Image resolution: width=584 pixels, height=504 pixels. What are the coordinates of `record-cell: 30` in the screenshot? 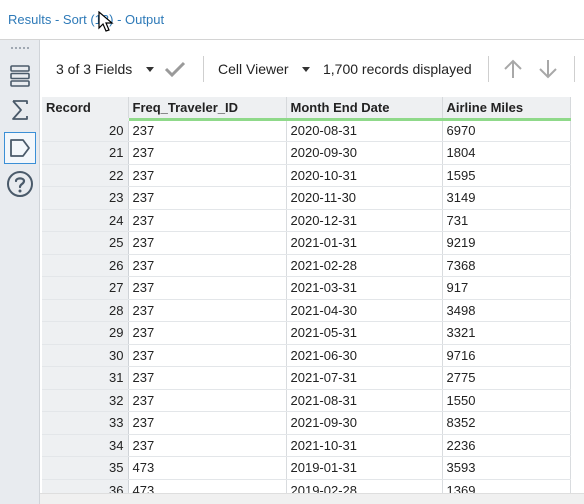 It's located at (85, 355).